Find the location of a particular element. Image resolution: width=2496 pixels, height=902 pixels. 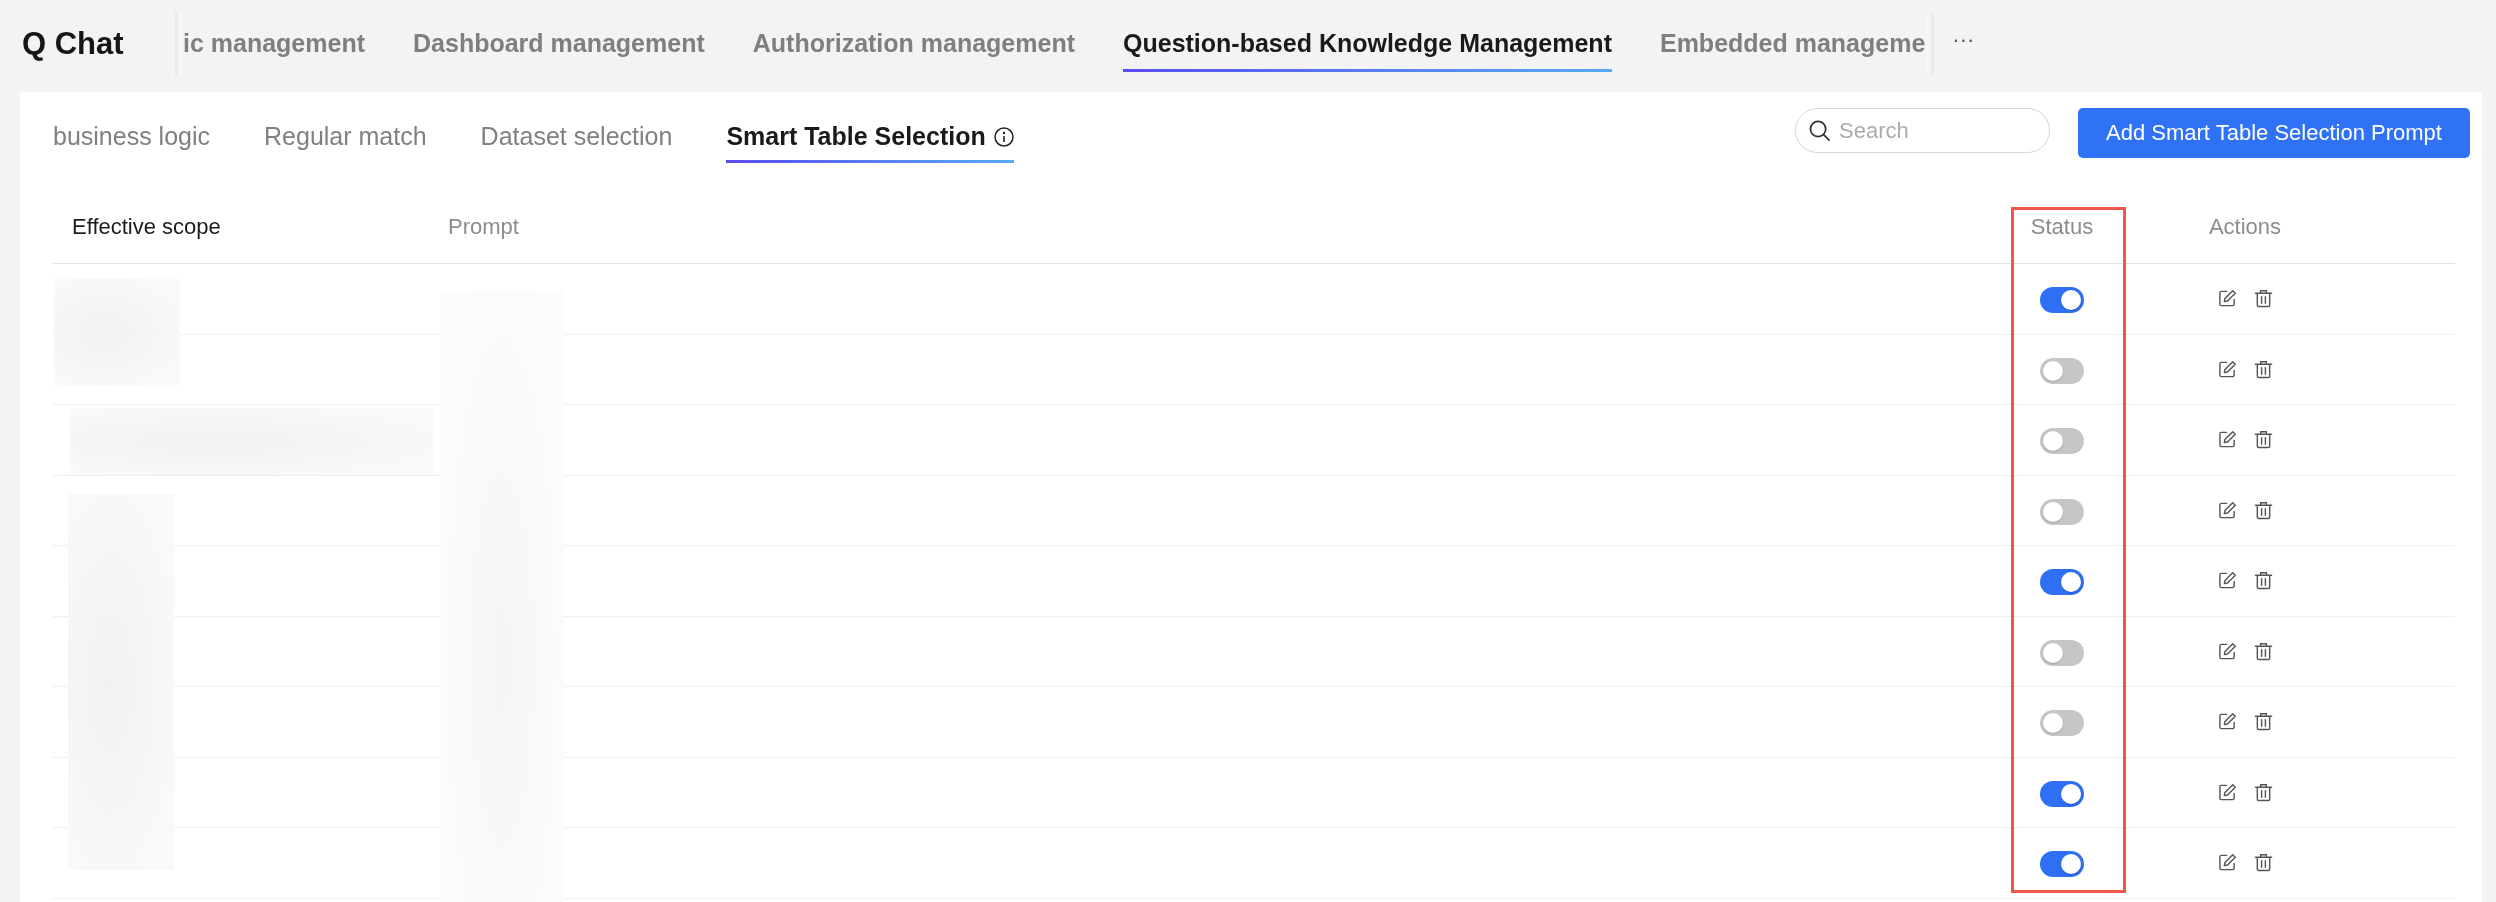

sub-tab: business logic is located at coordinates (132, 127).